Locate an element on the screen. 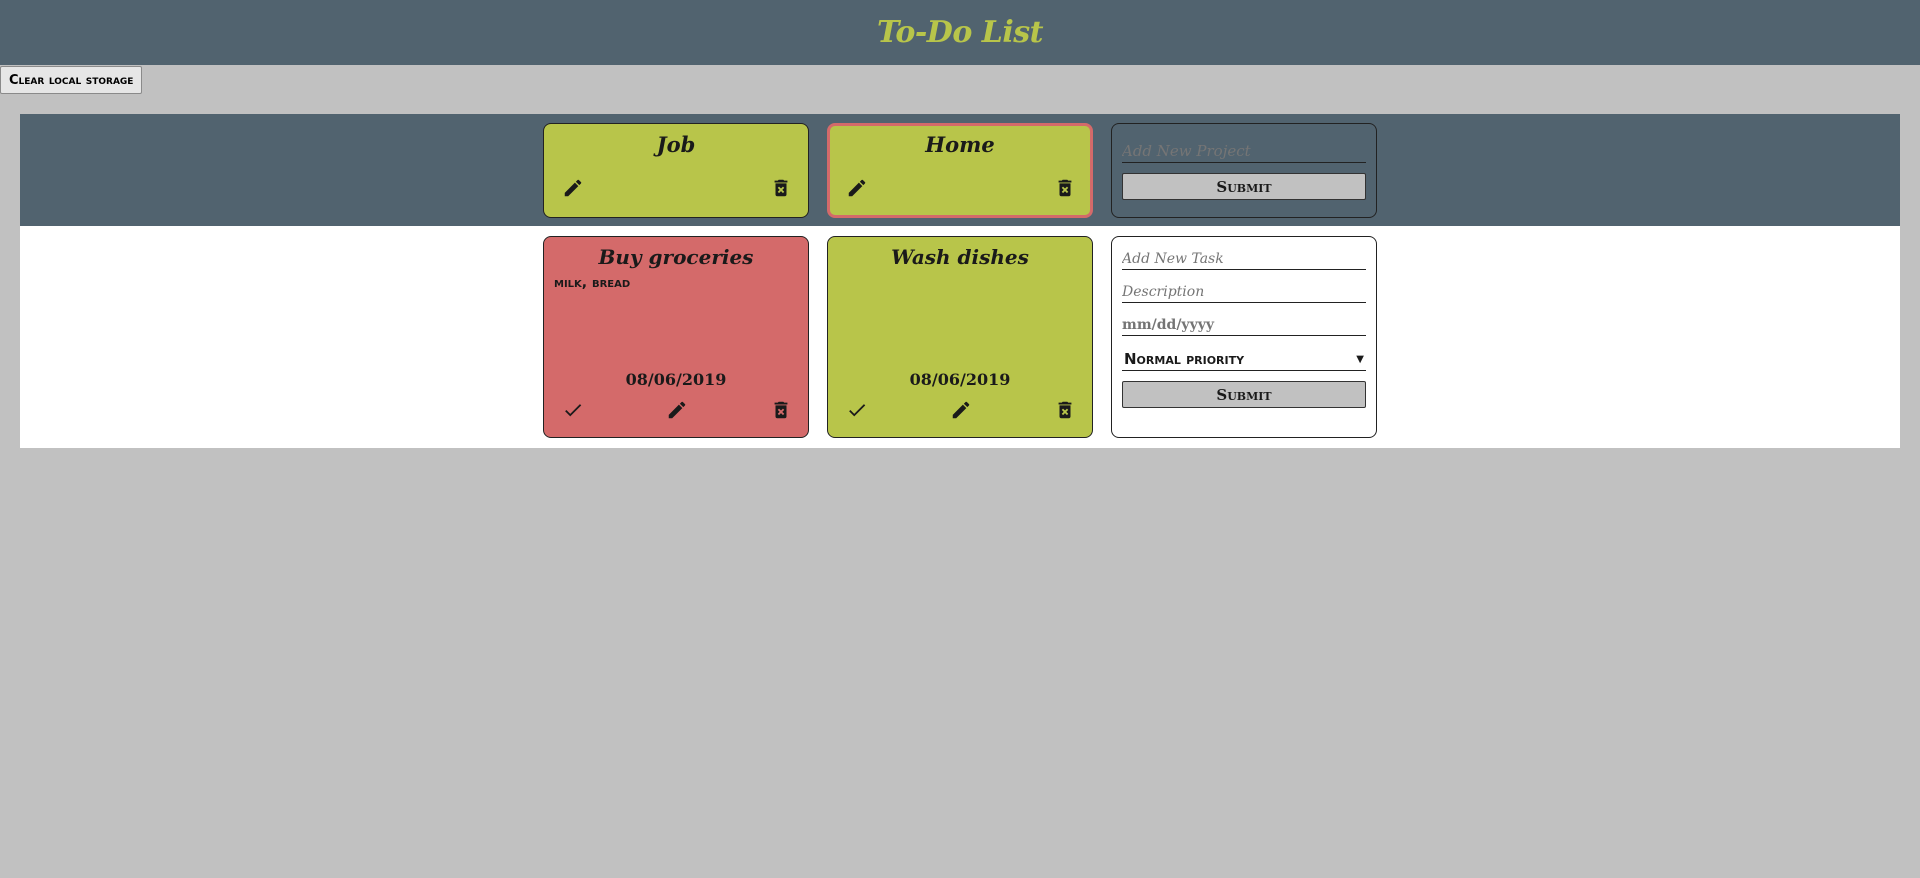 This screenshot has width=1920, height=878. priority-select: Normal priority ▼ is located at coordinates (1244, 359).